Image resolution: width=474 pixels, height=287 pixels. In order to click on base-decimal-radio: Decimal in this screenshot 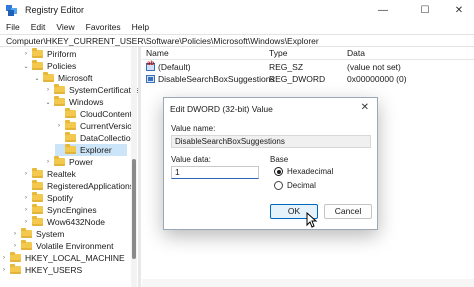, I will do `click(295, 185)`.